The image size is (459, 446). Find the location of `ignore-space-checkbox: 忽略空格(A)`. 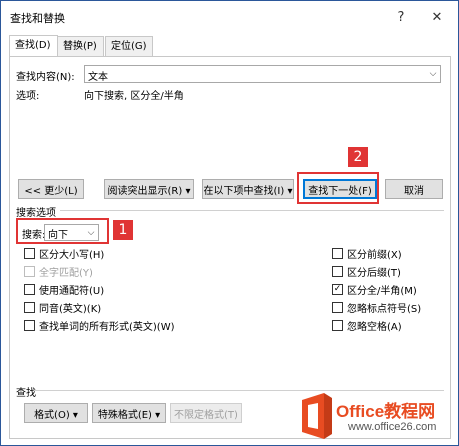

ignore-space-checkbox: 忽略空格(A) is located at coordinates (367, 325).